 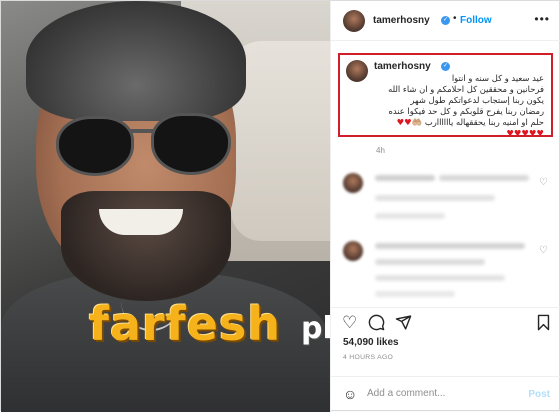 I want to click on caption-line: ♥♥♥♥♥, so click(x=455, y=133).